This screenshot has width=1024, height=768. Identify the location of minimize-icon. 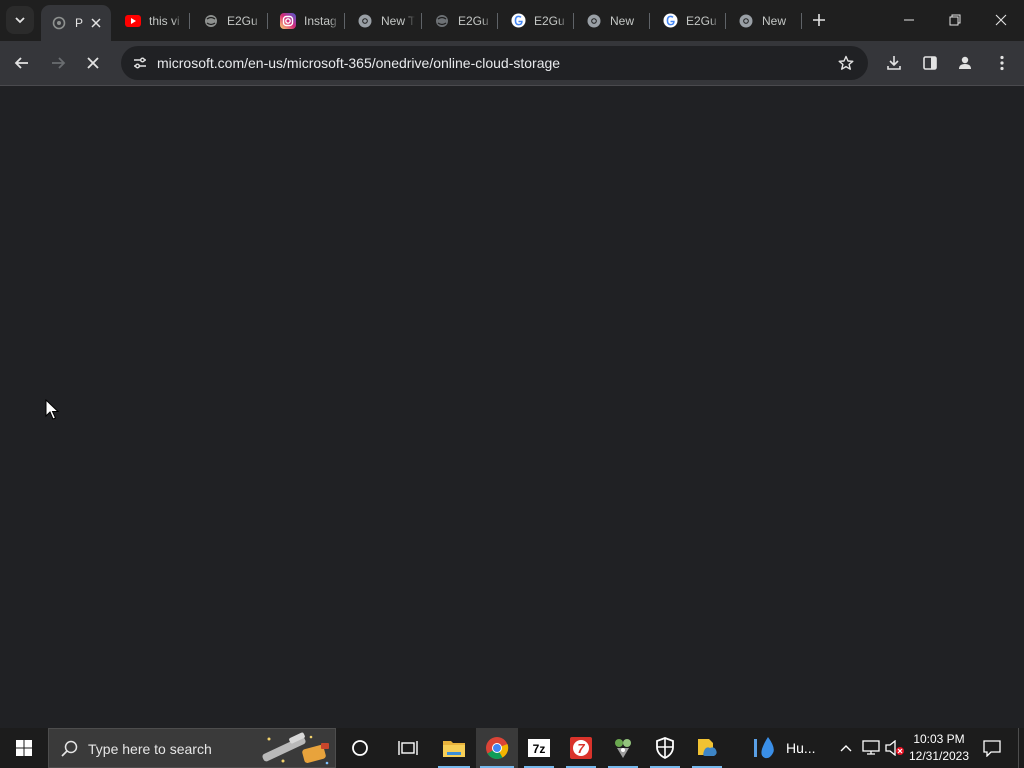
(909, 20).